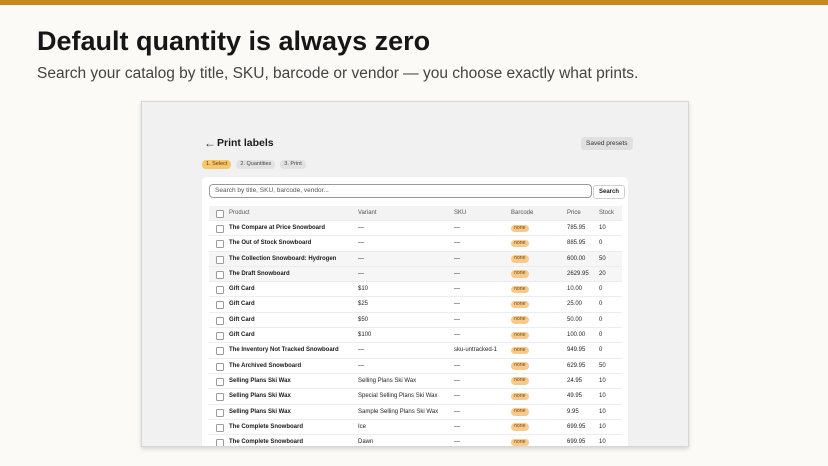 This screenshot has height=466, width=828. I want to click on step-indicator: 1. Select 2. Quantities 3. Print, so click(254, 164).